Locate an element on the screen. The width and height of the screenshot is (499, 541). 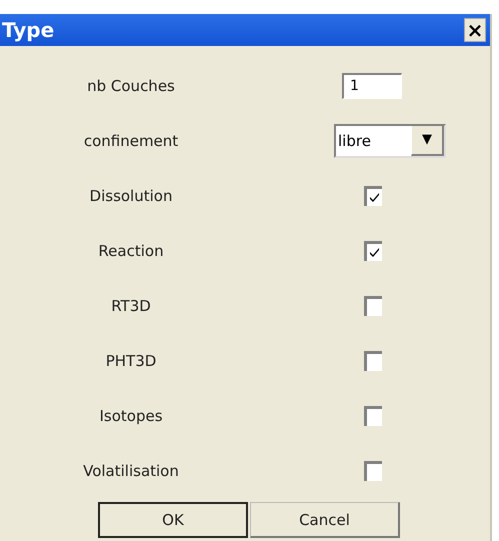
close-button: × is located at coordinates (475, 30).